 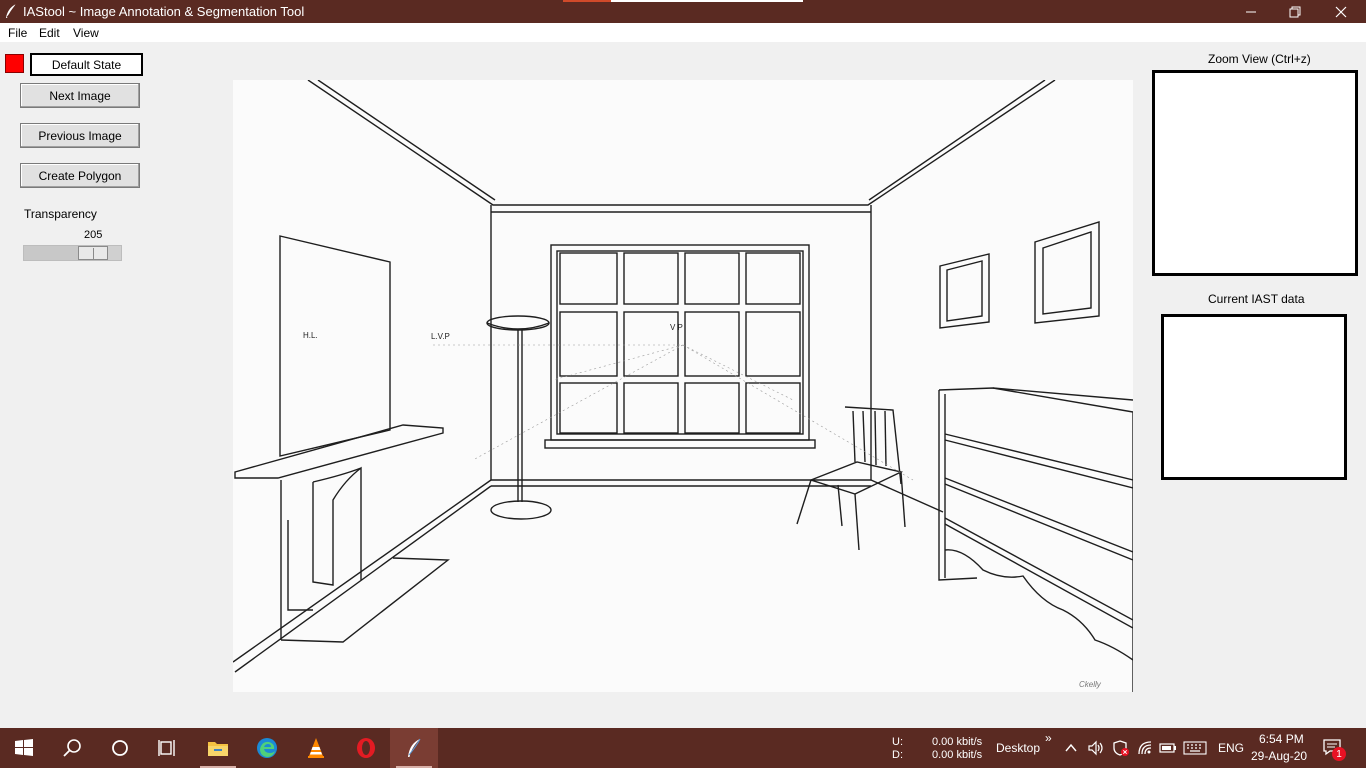 I want to click on menu-bar: File Edit View, so click(x=683, y=32).